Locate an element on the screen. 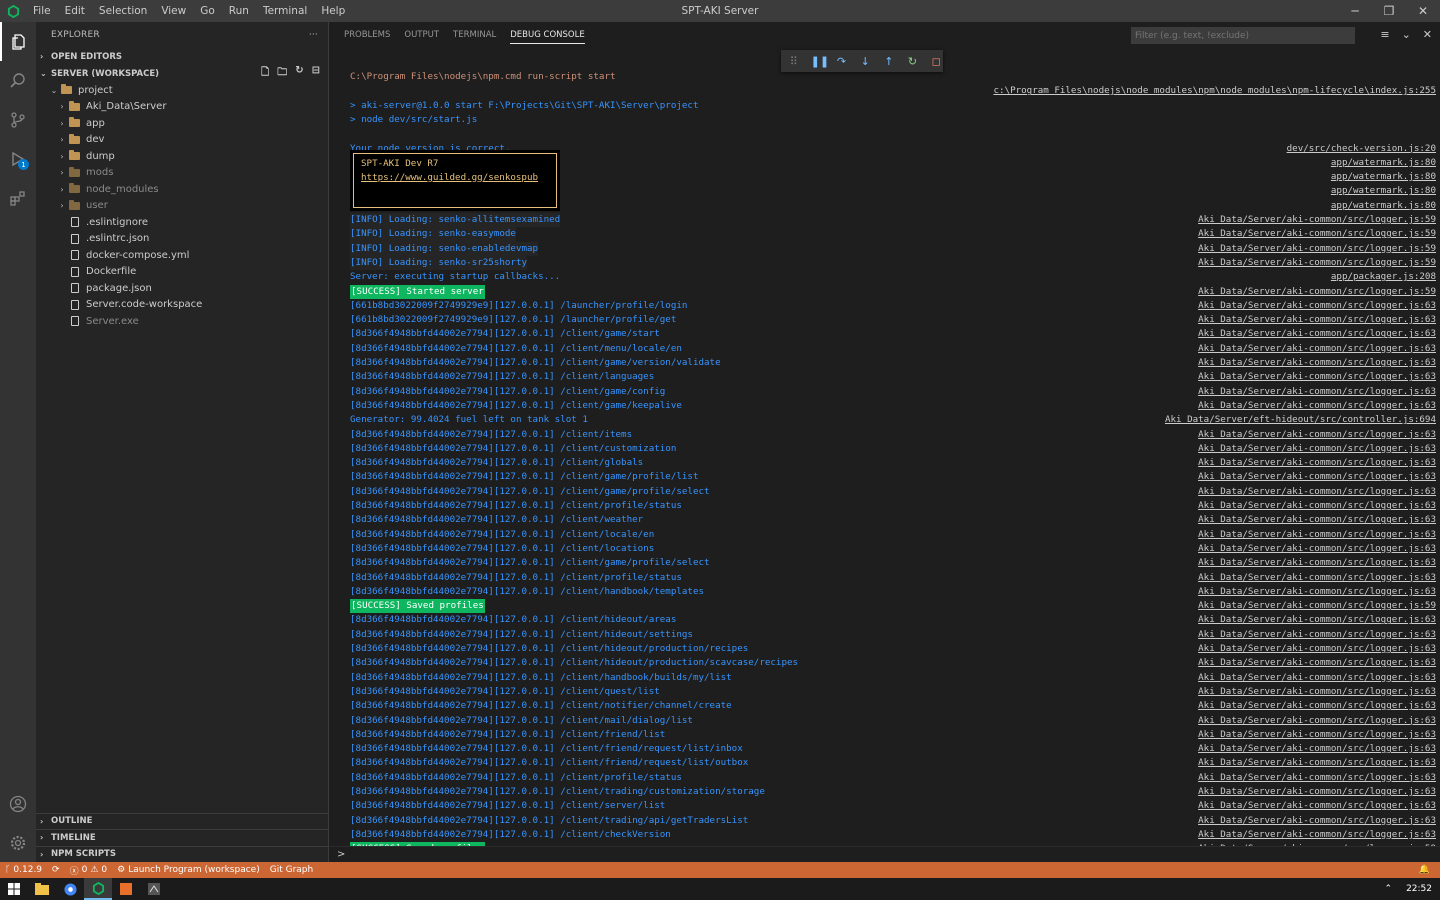 The width and height of the screenshot is (1440, 900). game-taskbar-icon is located at coordinates (154, 889).